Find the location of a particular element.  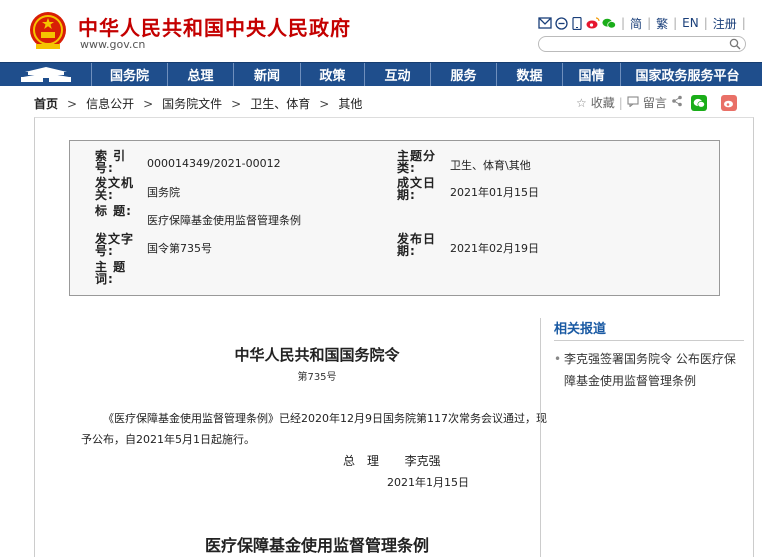

tiananmen-icon is located at coordinates (45, 74).